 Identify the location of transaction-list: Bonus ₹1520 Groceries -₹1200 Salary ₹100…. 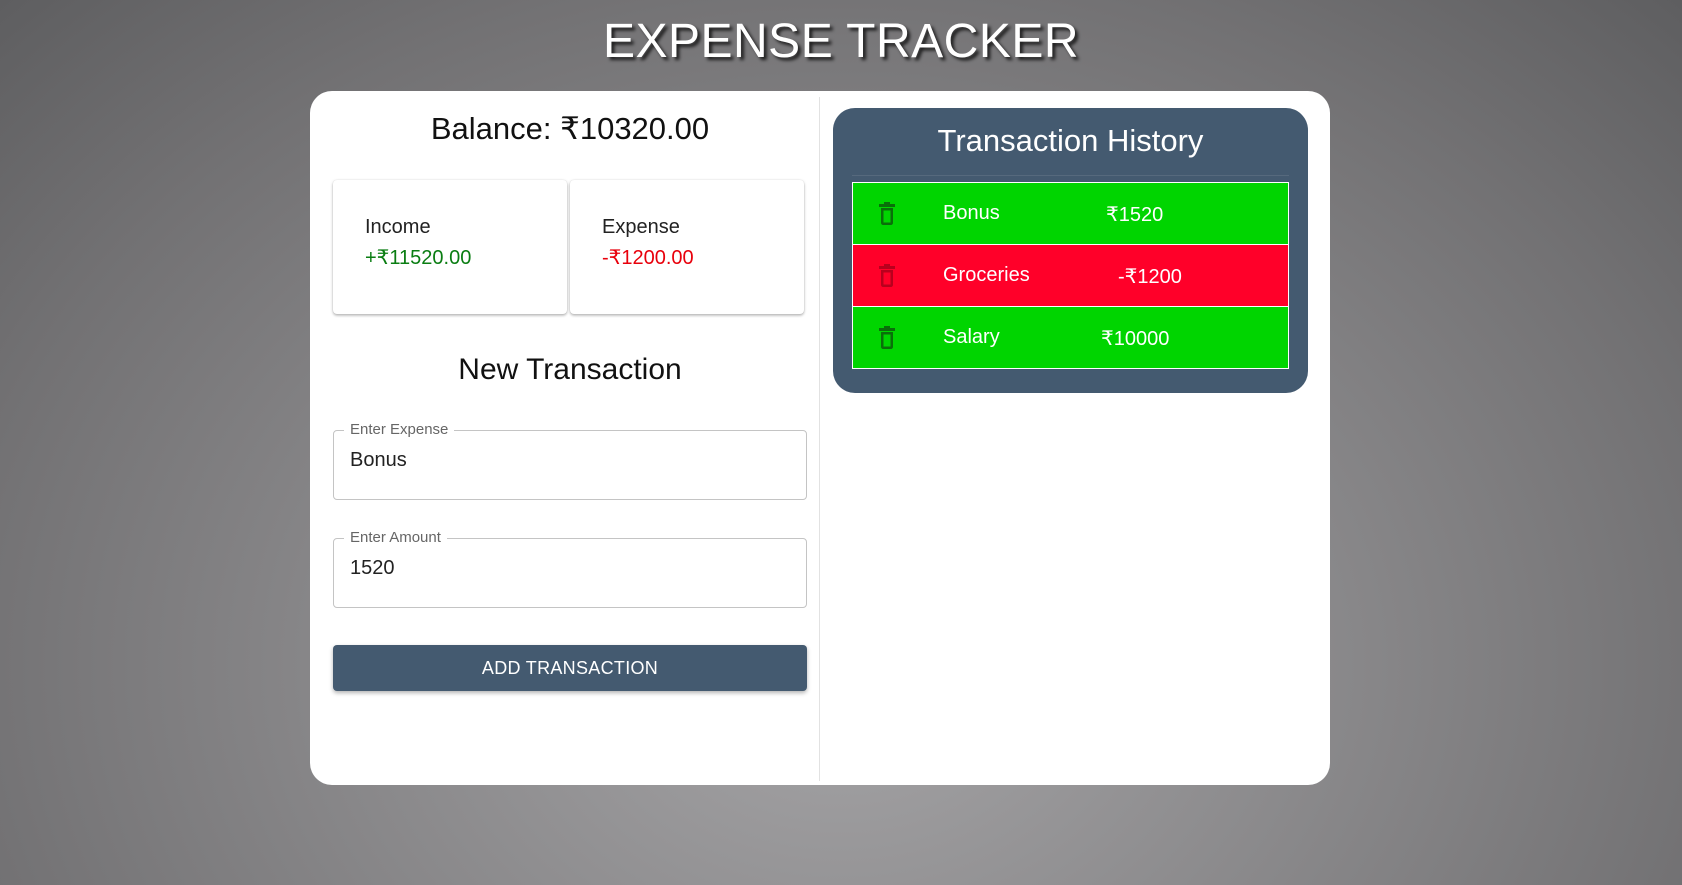
(1070, 275).